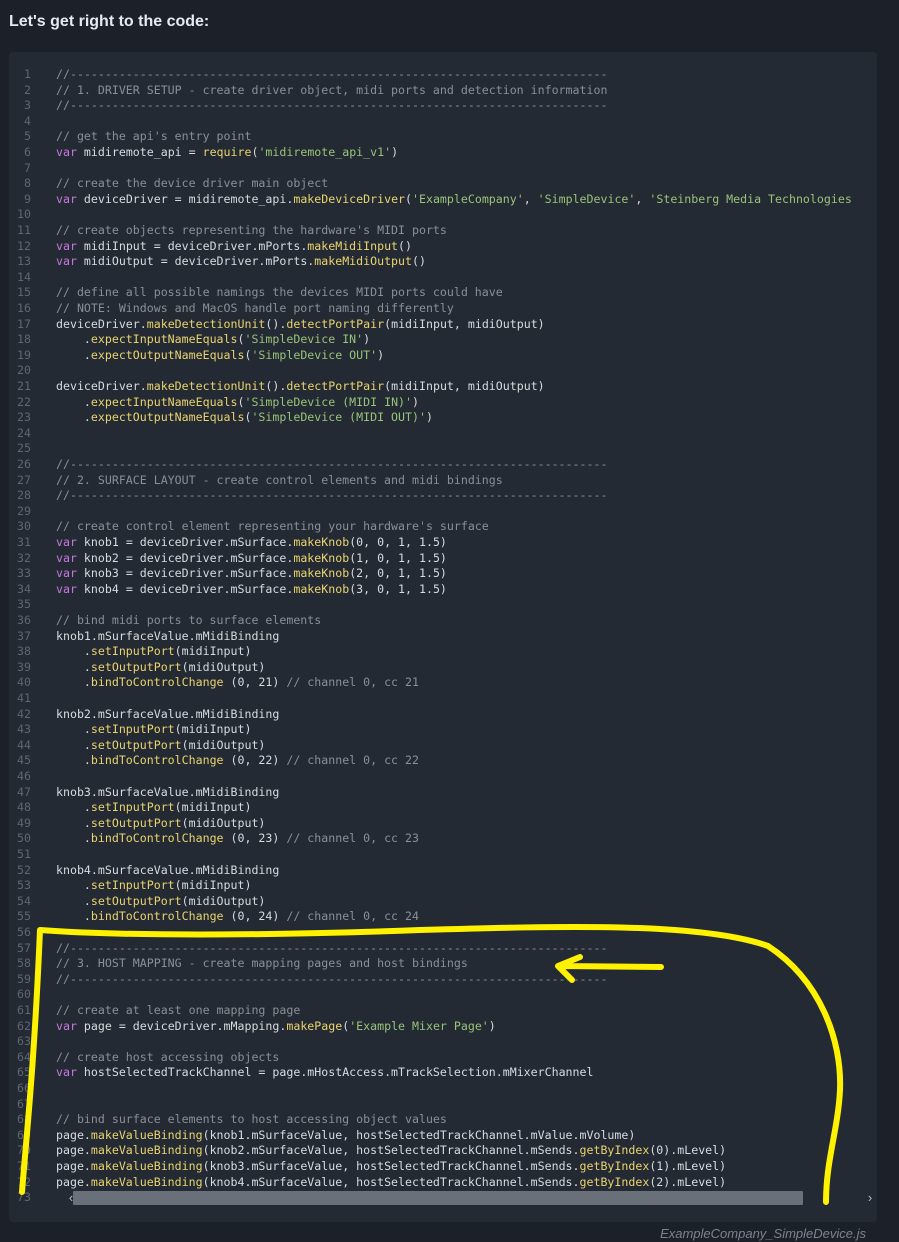  What do you see at coordinates (24, 854) in the screenshot?
I see `line-number: 51` at bounding box center [24, 854].